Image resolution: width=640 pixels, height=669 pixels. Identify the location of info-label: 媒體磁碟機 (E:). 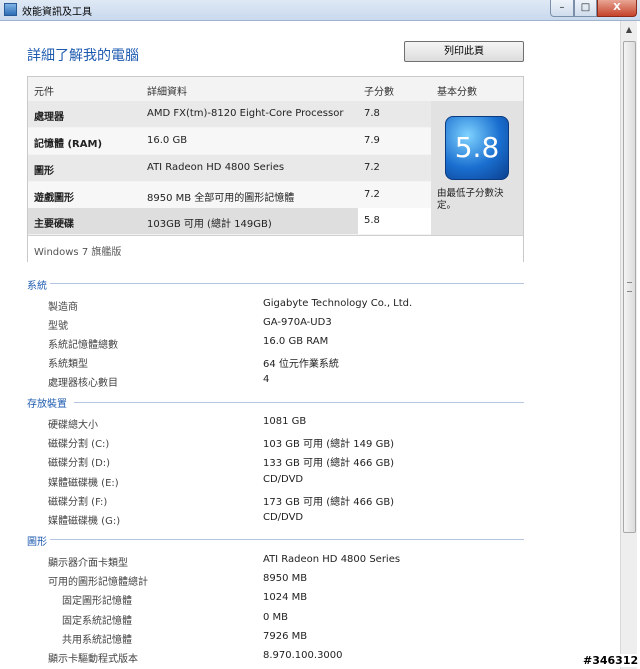
(83, 483).